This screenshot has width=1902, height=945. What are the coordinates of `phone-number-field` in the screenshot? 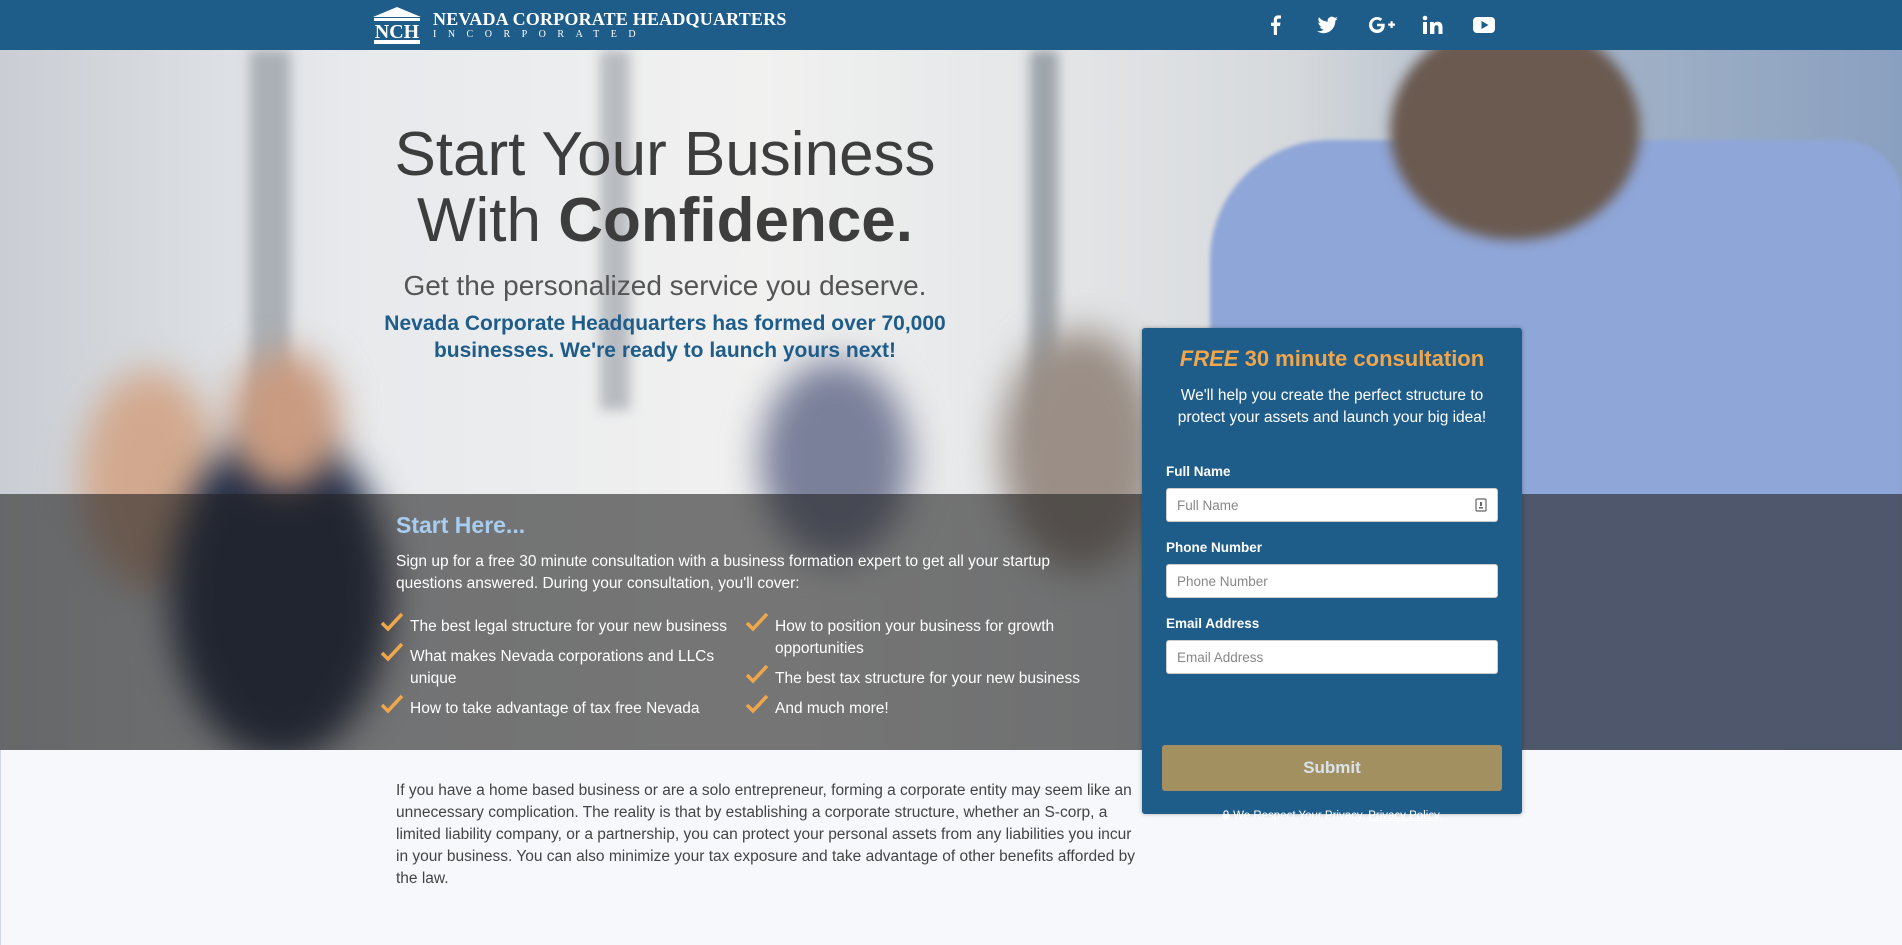 It's located at (1332, 581).